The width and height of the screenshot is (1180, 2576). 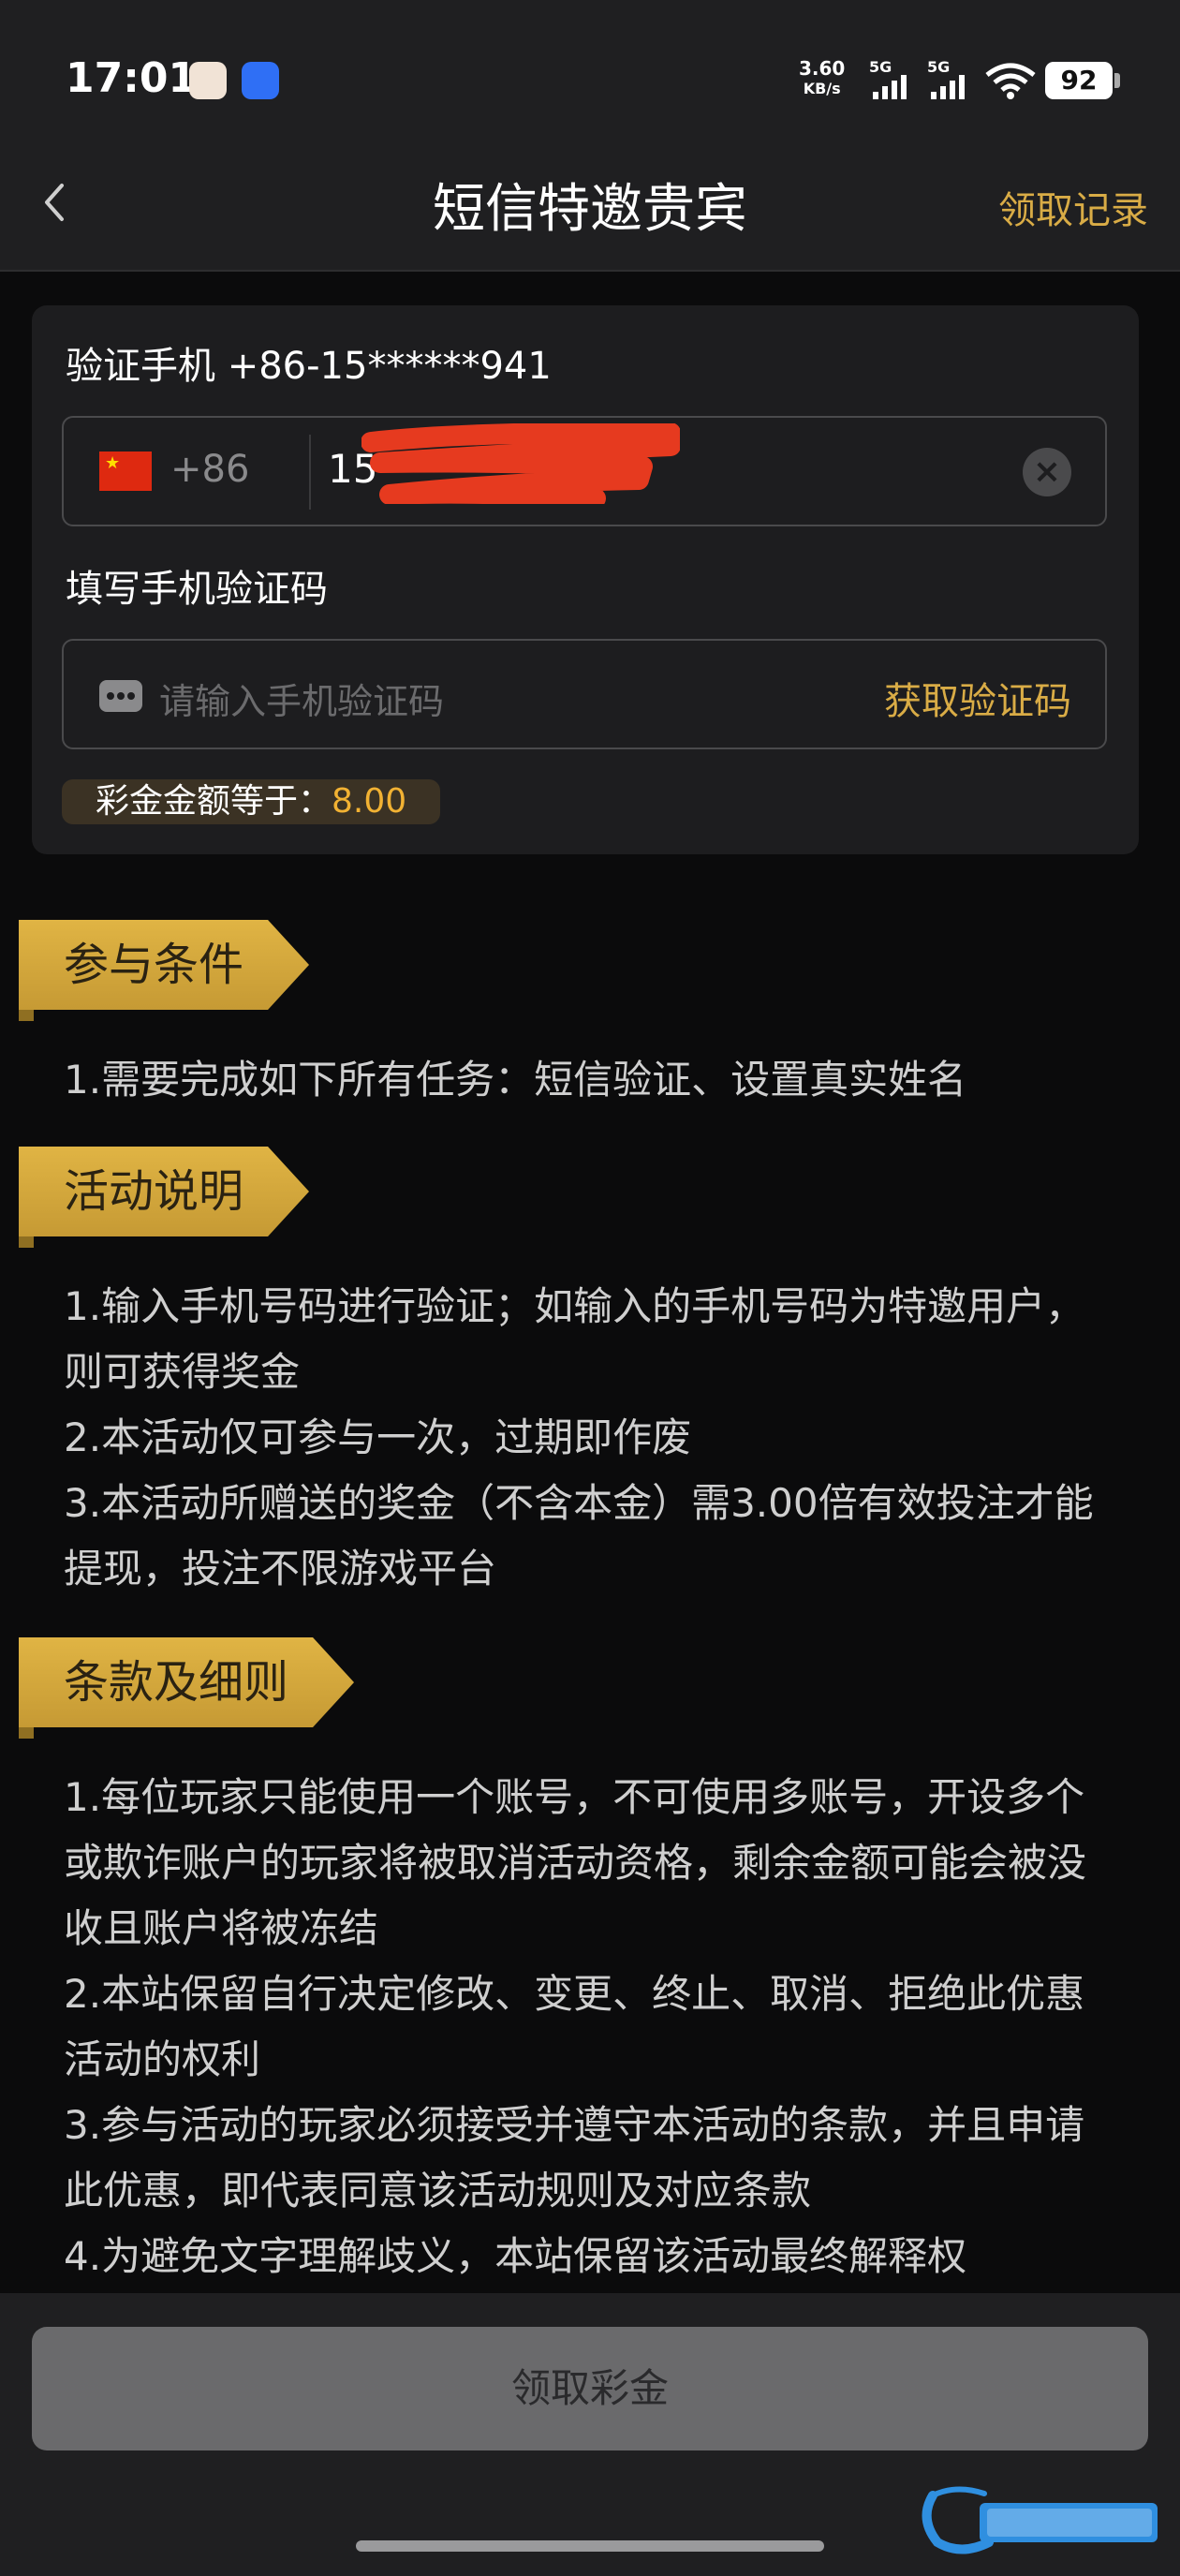 I want to click on network-speed: 3.60 KB/s, so click(x=822, y=78).